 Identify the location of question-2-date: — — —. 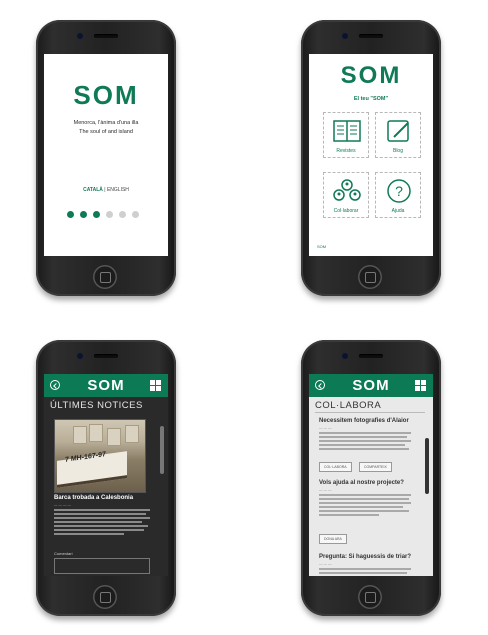
(325, 490).